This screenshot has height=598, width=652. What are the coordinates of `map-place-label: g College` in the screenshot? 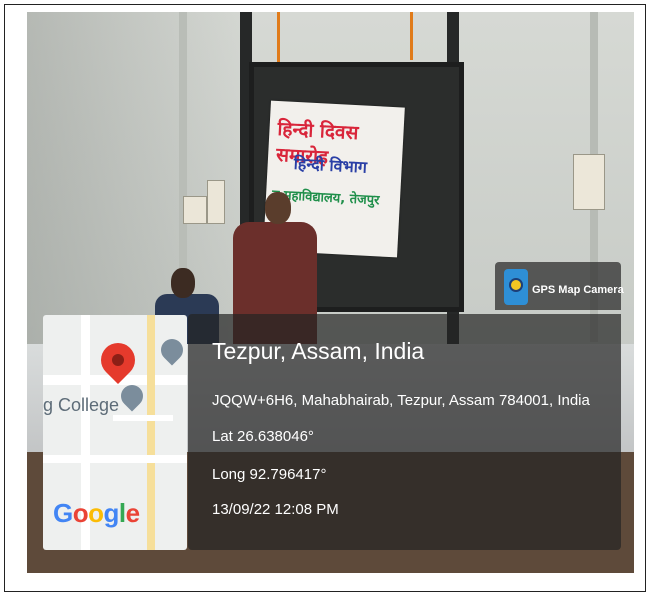 It's located at (81, 405).